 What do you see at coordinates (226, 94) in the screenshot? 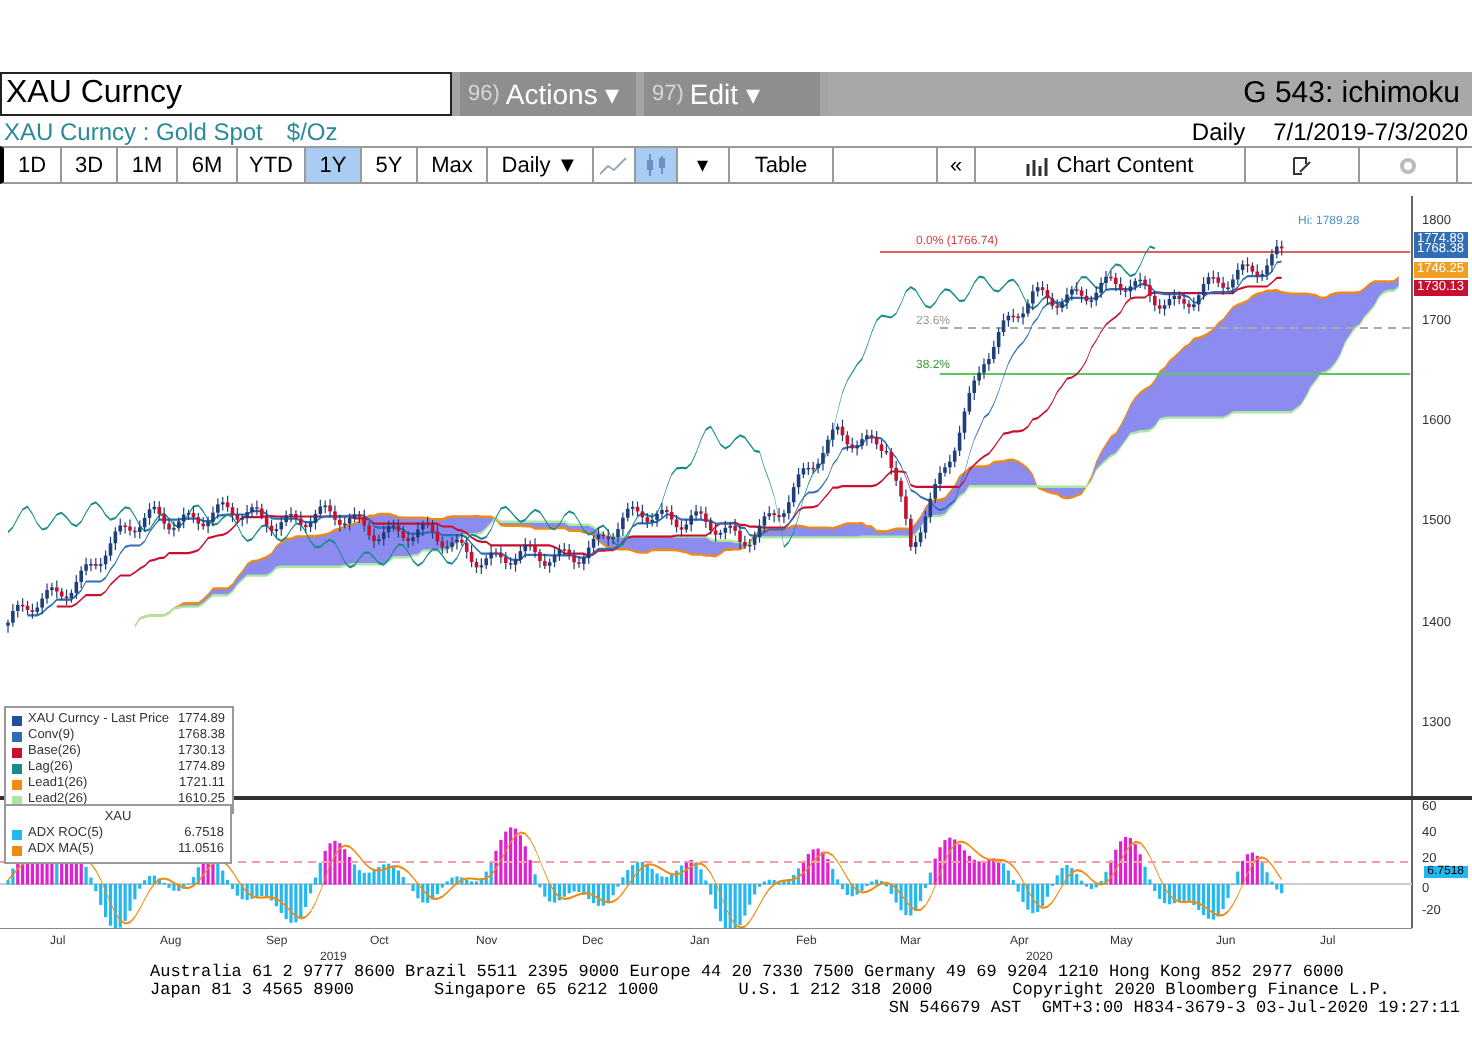
I see `security-field: XAU Curncy` at bounding box center [226, 94].